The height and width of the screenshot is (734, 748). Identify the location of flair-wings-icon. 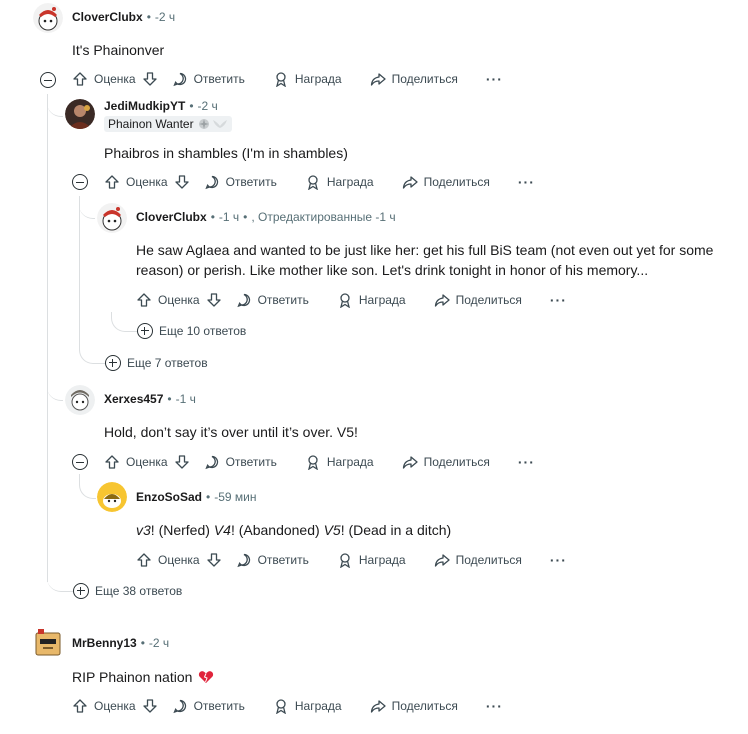
(219, 124).